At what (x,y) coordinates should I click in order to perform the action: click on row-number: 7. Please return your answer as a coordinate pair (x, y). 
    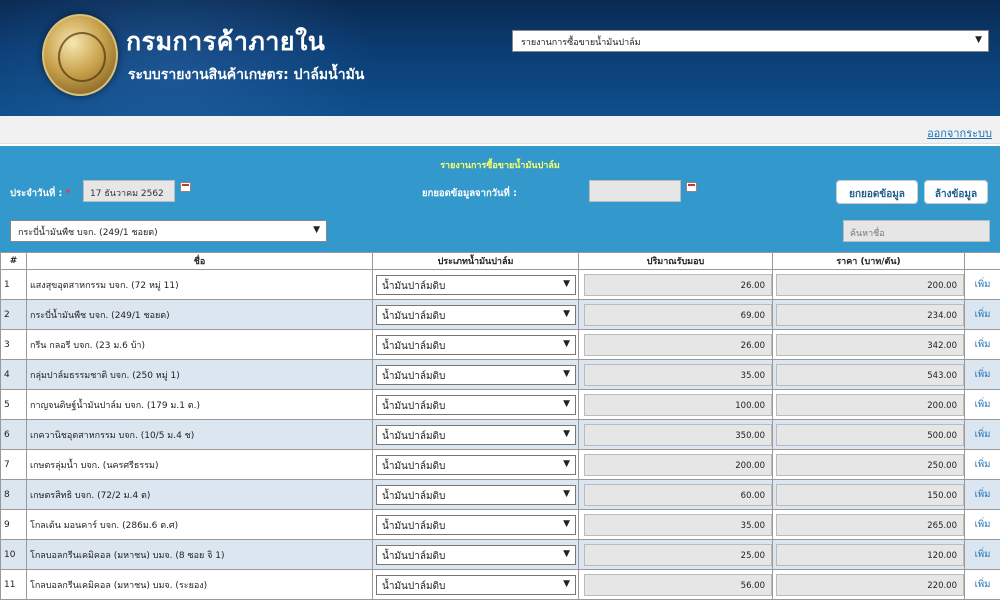
    Looking at the image, I should click on (13, 464).